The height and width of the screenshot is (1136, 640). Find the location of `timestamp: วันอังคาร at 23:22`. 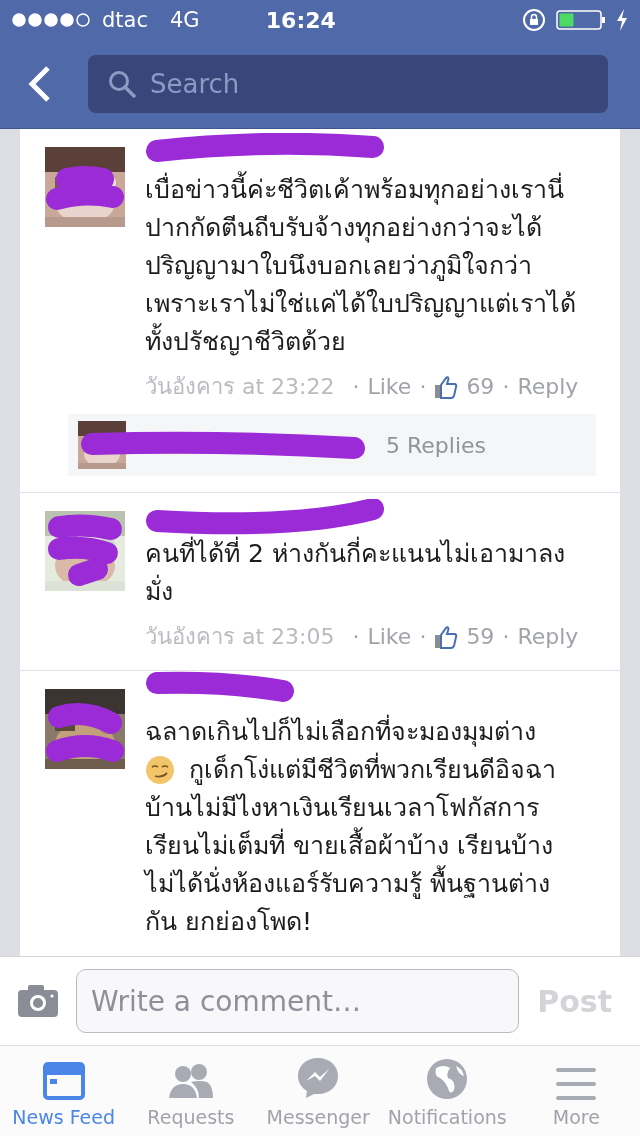

timestamp: วันอังคาร at 23:22 is located at coordinates (240, 387).